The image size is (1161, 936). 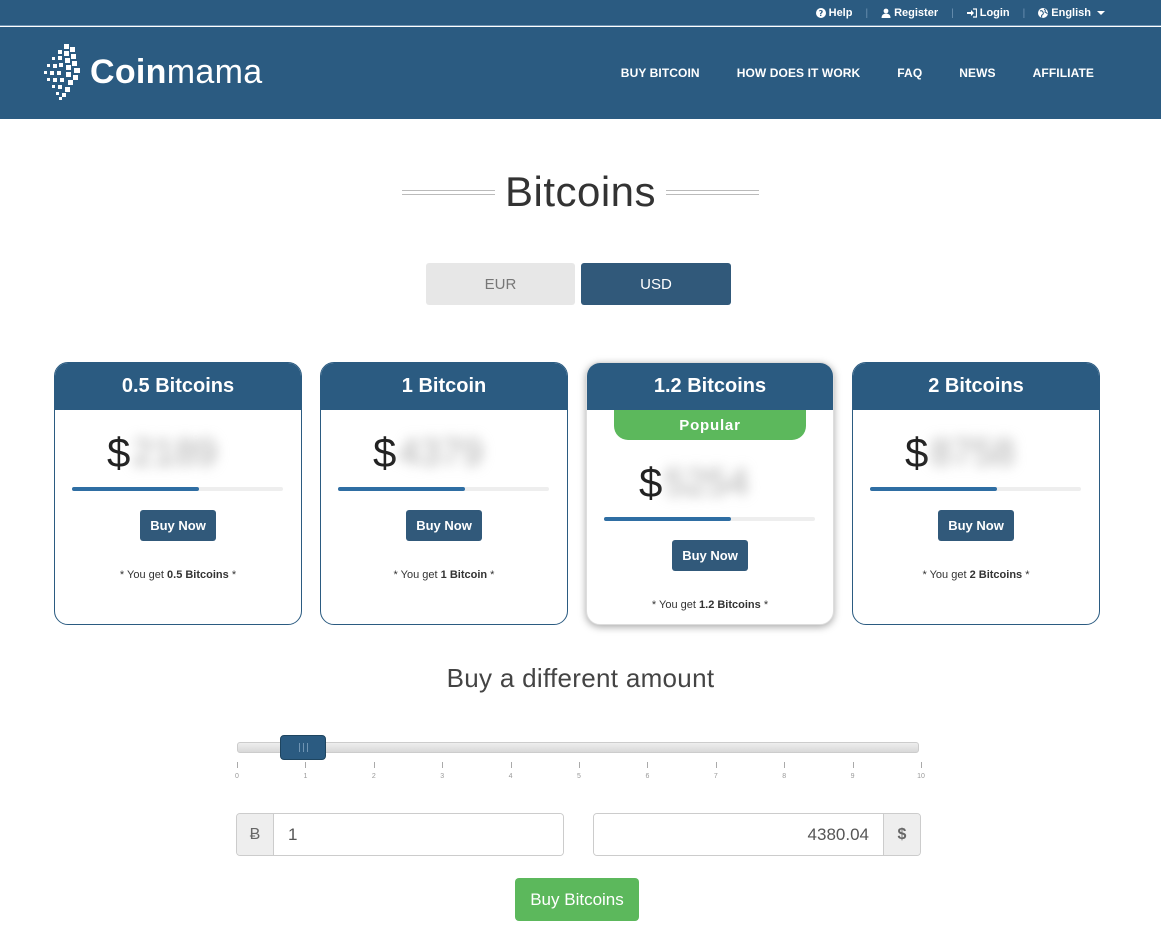 I want to click on language-selector: English, so click(x=1071, y=13).